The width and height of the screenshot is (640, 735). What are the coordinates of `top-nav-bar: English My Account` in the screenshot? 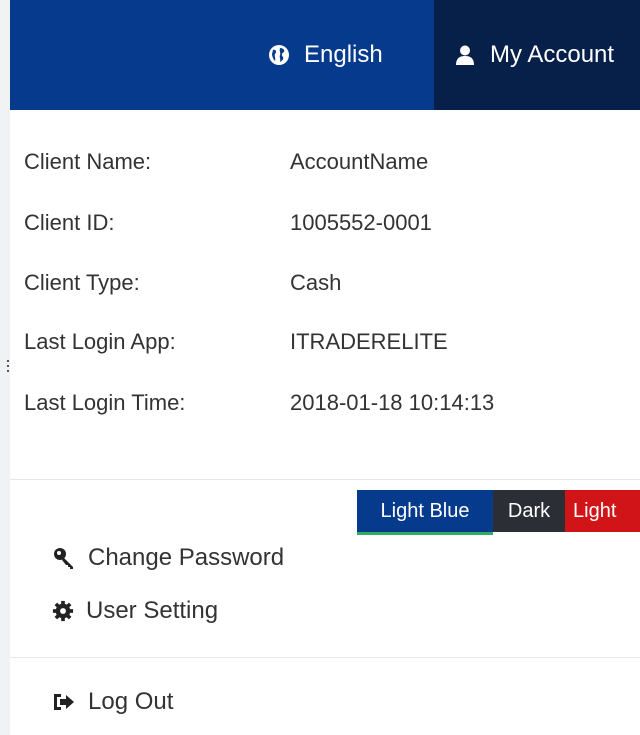 It's located at (325, 55).